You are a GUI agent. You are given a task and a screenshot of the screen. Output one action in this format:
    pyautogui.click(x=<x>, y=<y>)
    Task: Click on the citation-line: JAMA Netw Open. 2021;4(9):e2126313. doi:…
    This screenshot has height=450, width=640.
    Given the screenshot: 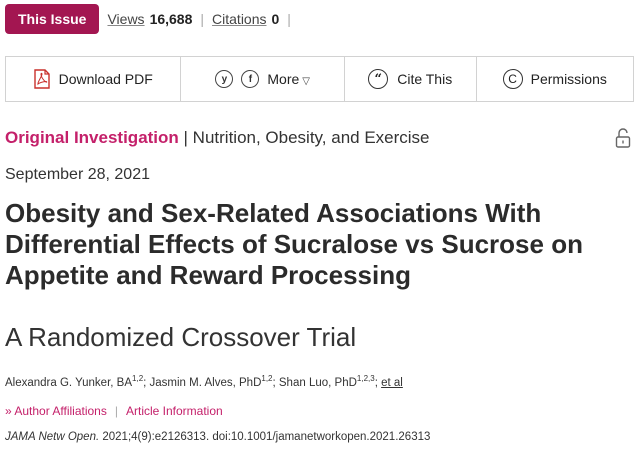 What is the action you would take?
    pyautogui.click(x=217, y=437)
    